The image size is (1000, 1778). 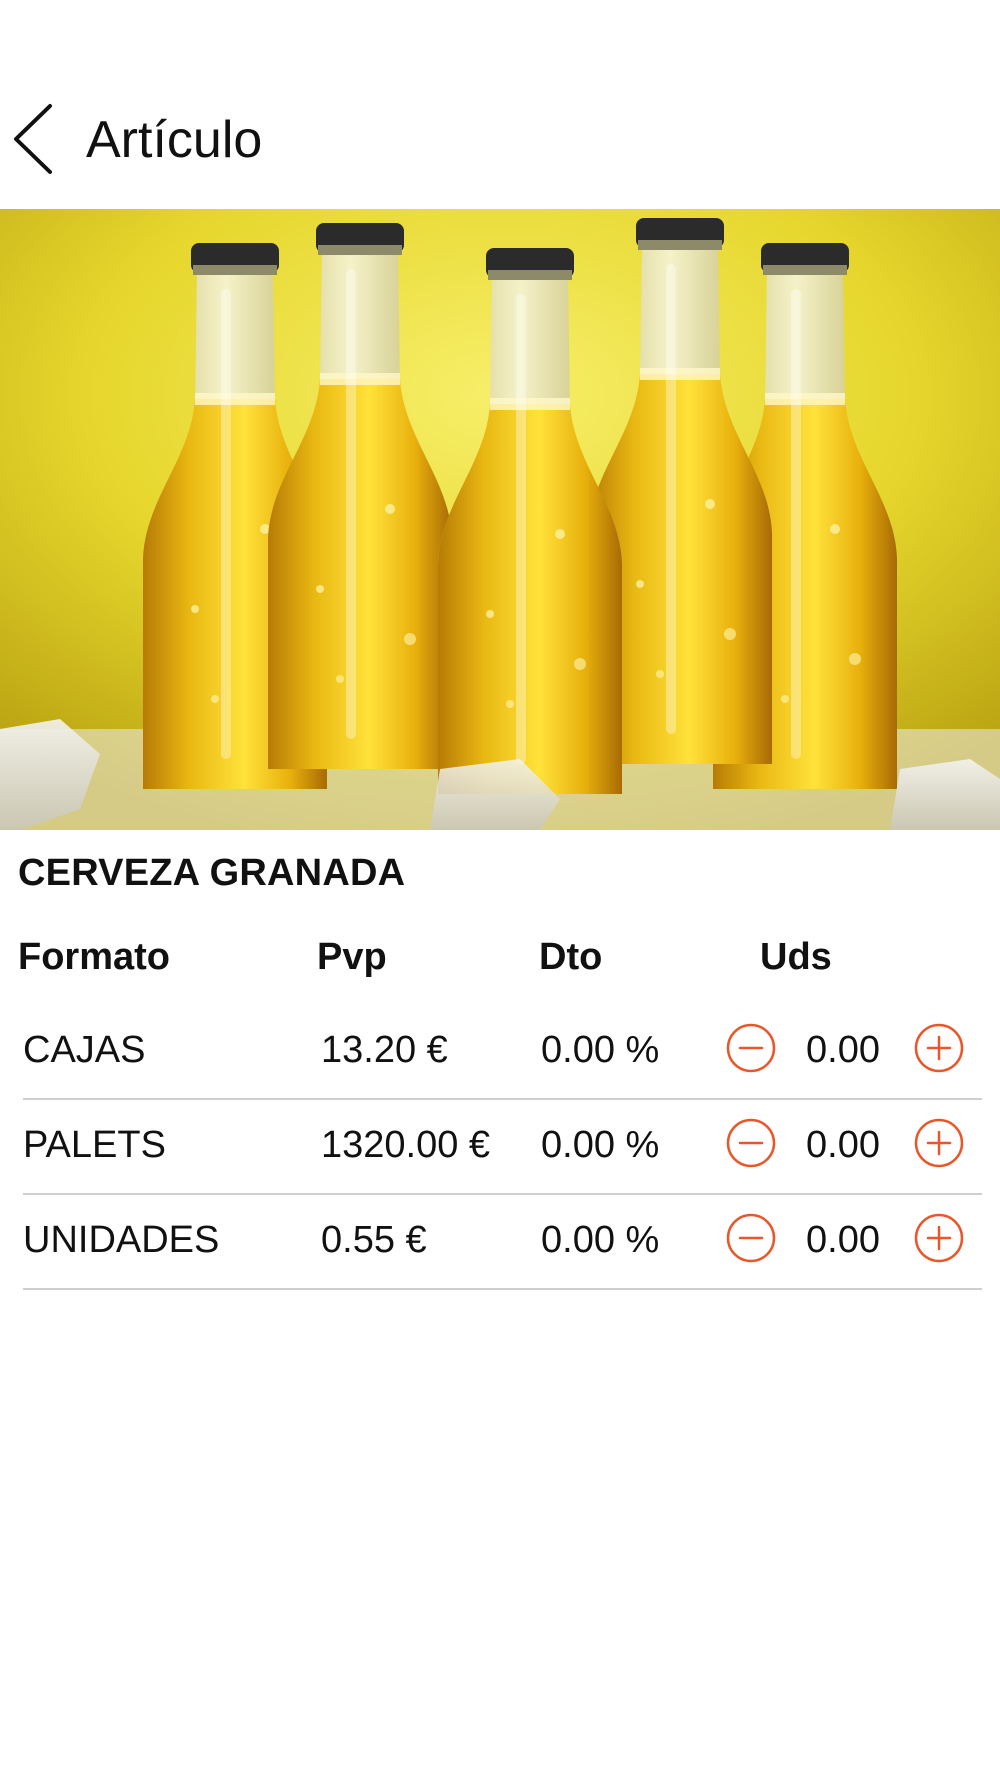 What do you see at coordinates (174, 140) in the screenshot?
I see `page-title: Artículo` at bounding box center [174, 140].